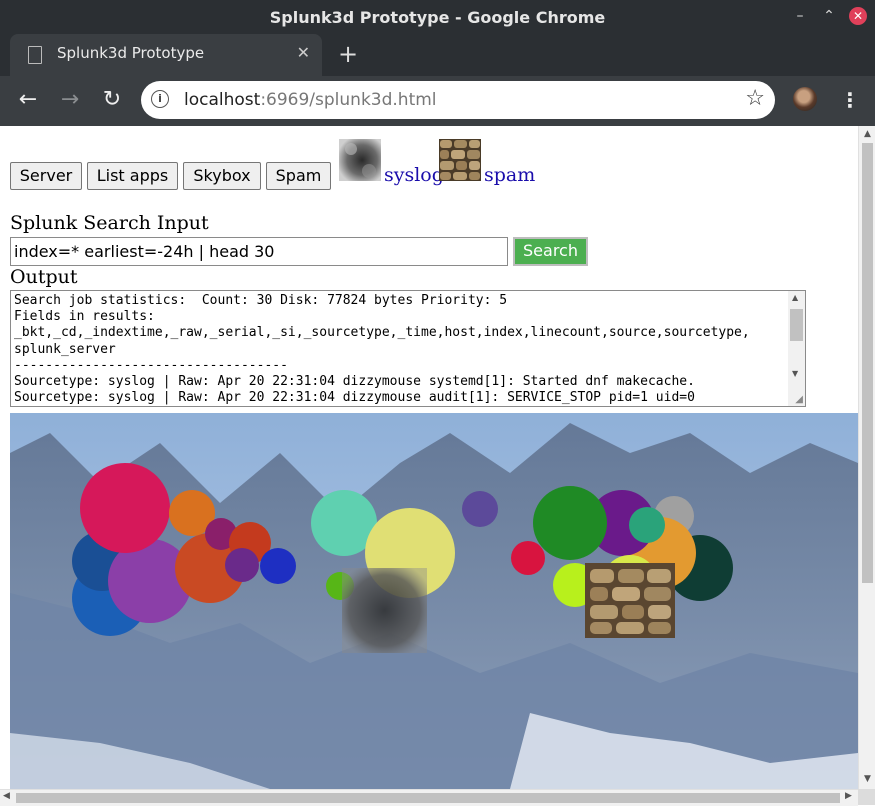 This screenshot has width=875, height=806. I want to click on list-apps-button: List apps, so click(132, 176).